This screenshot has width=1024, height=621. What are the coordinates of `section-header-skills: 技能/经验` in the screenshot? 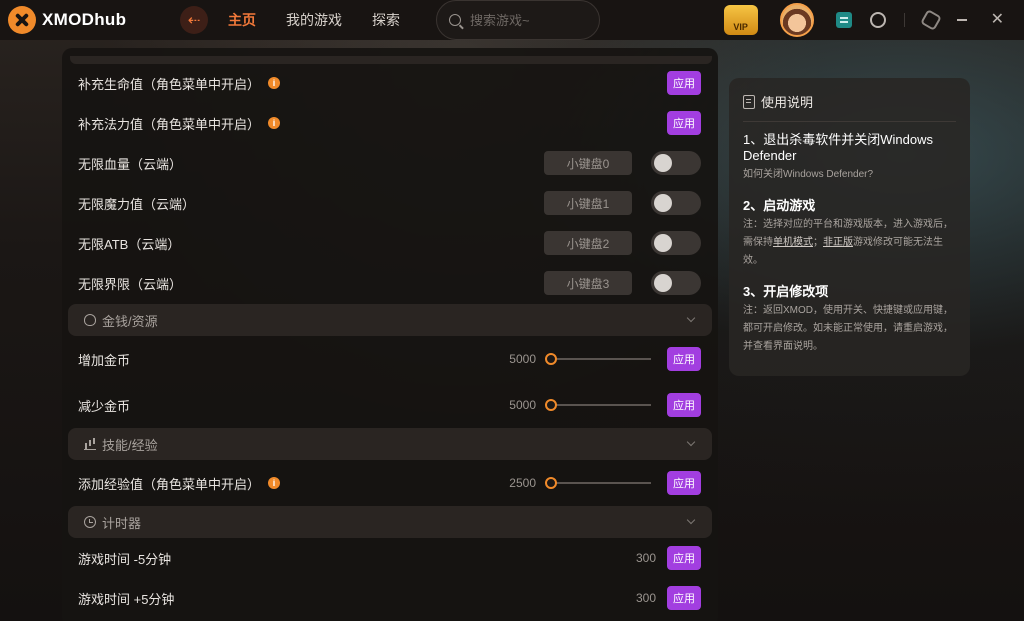 It's located at (390, 444).